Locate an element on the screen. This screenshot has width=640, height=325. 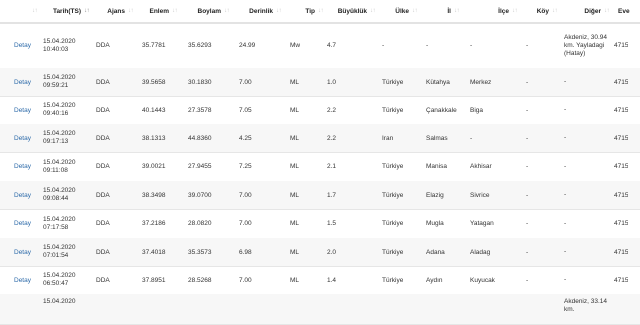
ulke-cell: Türkiye is located at coordinates (393, 280).